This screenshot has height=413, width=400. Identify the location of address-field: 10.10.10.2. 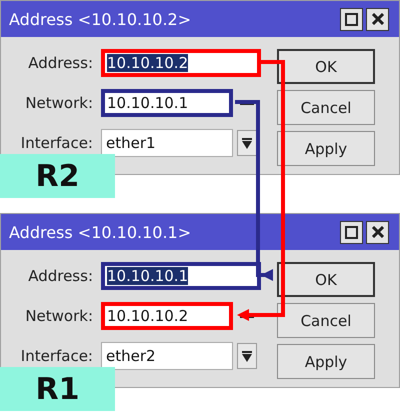
(181, 63).